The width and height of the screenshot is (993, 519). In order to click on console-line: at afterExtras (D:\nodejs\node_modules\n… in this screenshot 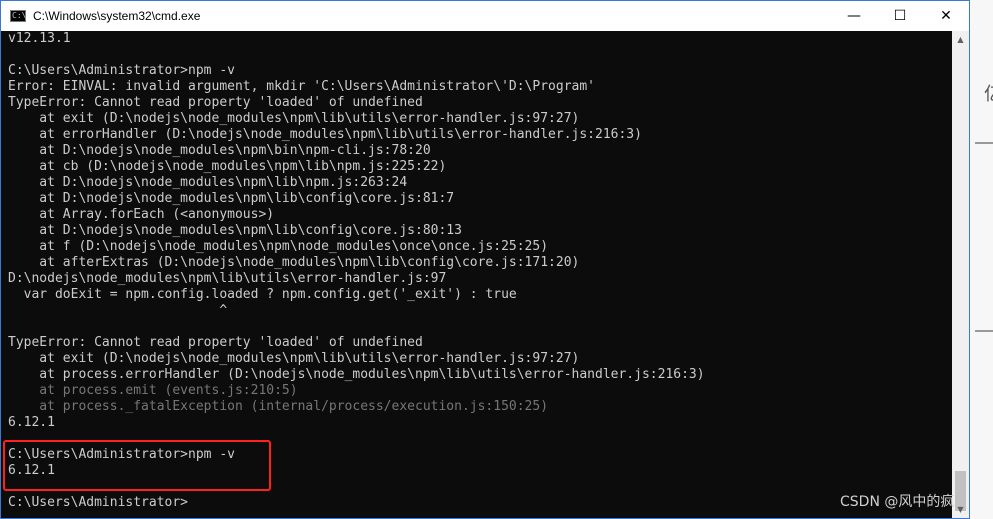, I will do `click(294, 262)`.